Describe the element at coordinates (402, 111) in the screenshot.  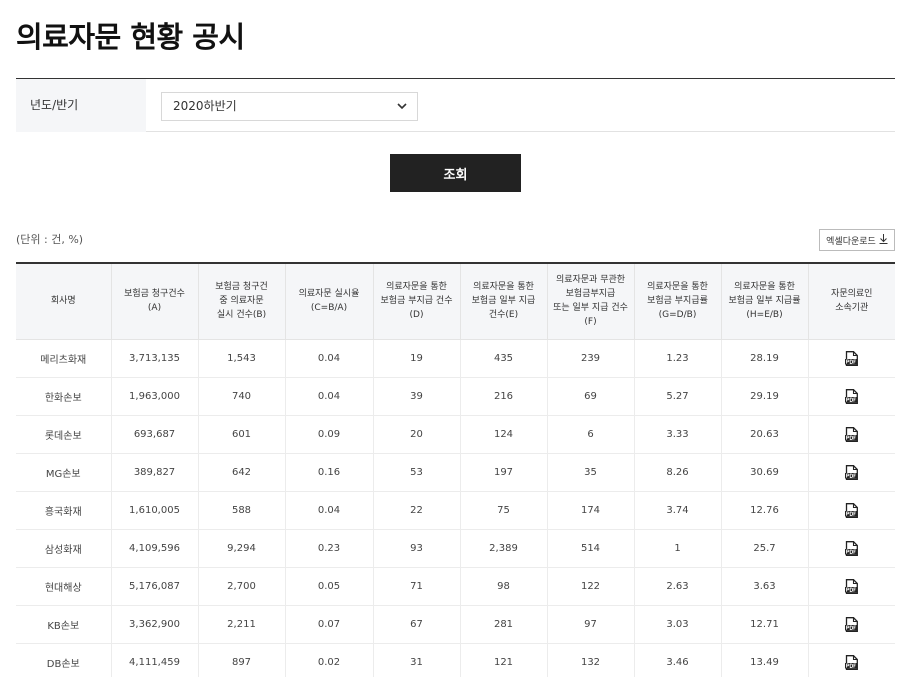
I see `chevron-down-icon` at that location.